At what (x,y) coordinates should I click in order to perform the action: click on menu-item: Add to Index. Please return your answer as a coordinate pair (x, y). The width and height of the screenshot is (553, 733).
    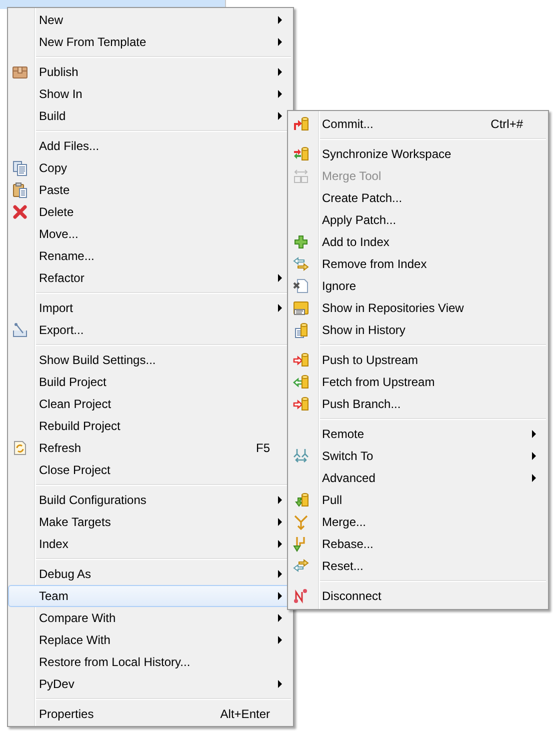
    Looking at the image, I should click on (418, 242).